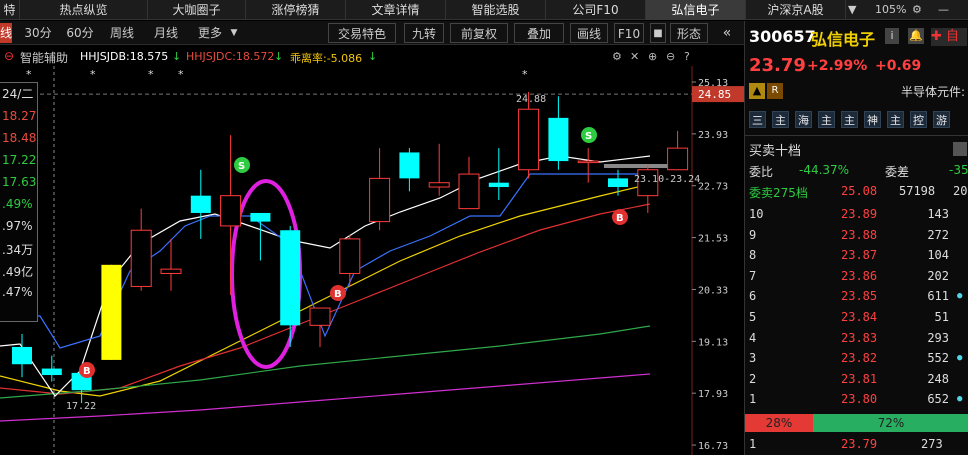 This screenshot has height=455, width=968. What do you see at coordinates (296, 10) in the screenshot?
I see `tab-limit-up-board: 涨停榜猜` at bounding box center [296, 10].